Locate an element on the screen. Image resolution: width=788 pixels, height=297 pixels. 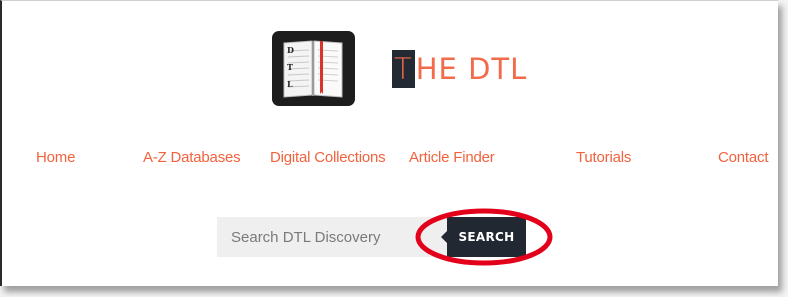
nav-contact: Contact is located at coordinates (743, 157).